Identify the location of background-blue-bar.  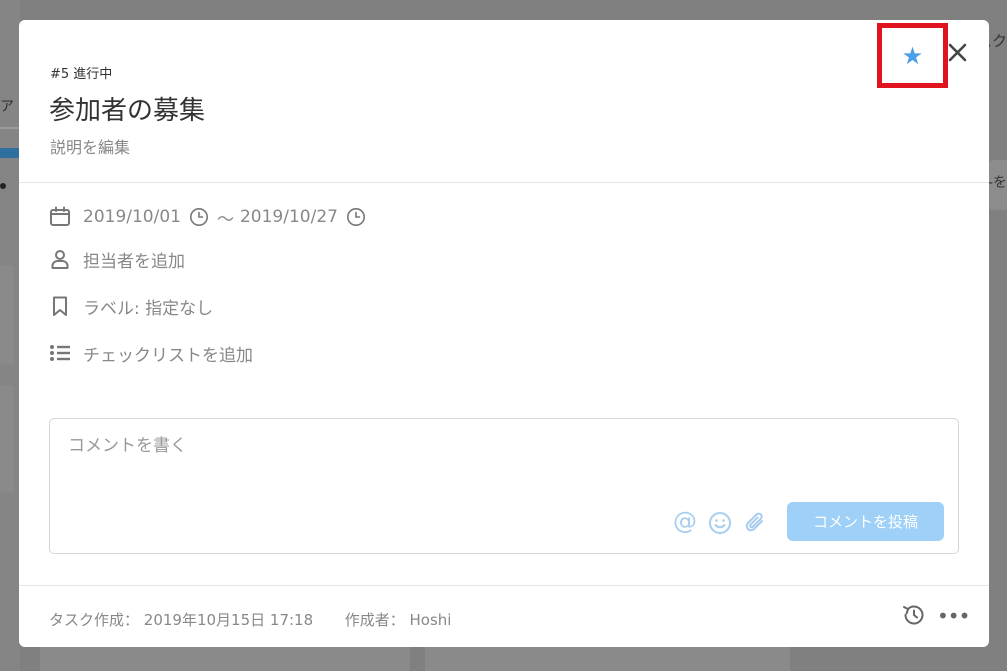
(10, 153).